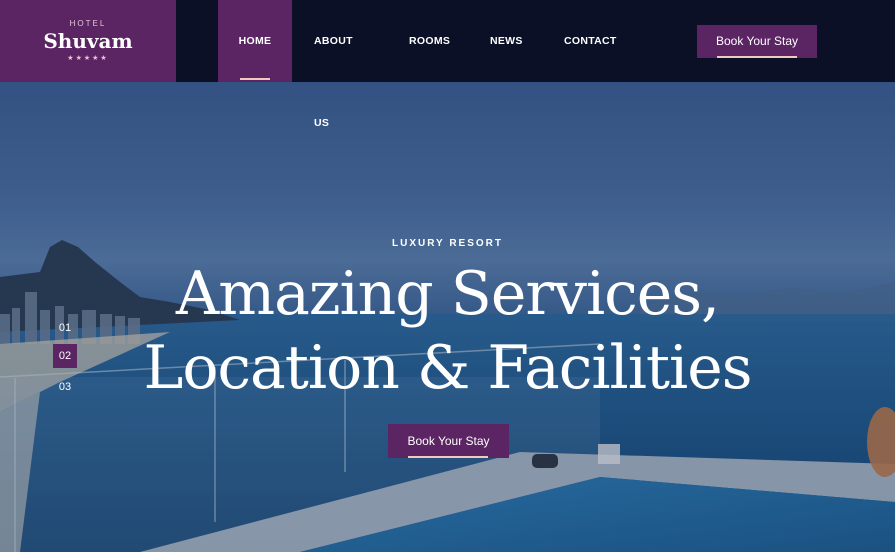  I want to click on hero-book-label: Book Your Stay, so click(448, 441).